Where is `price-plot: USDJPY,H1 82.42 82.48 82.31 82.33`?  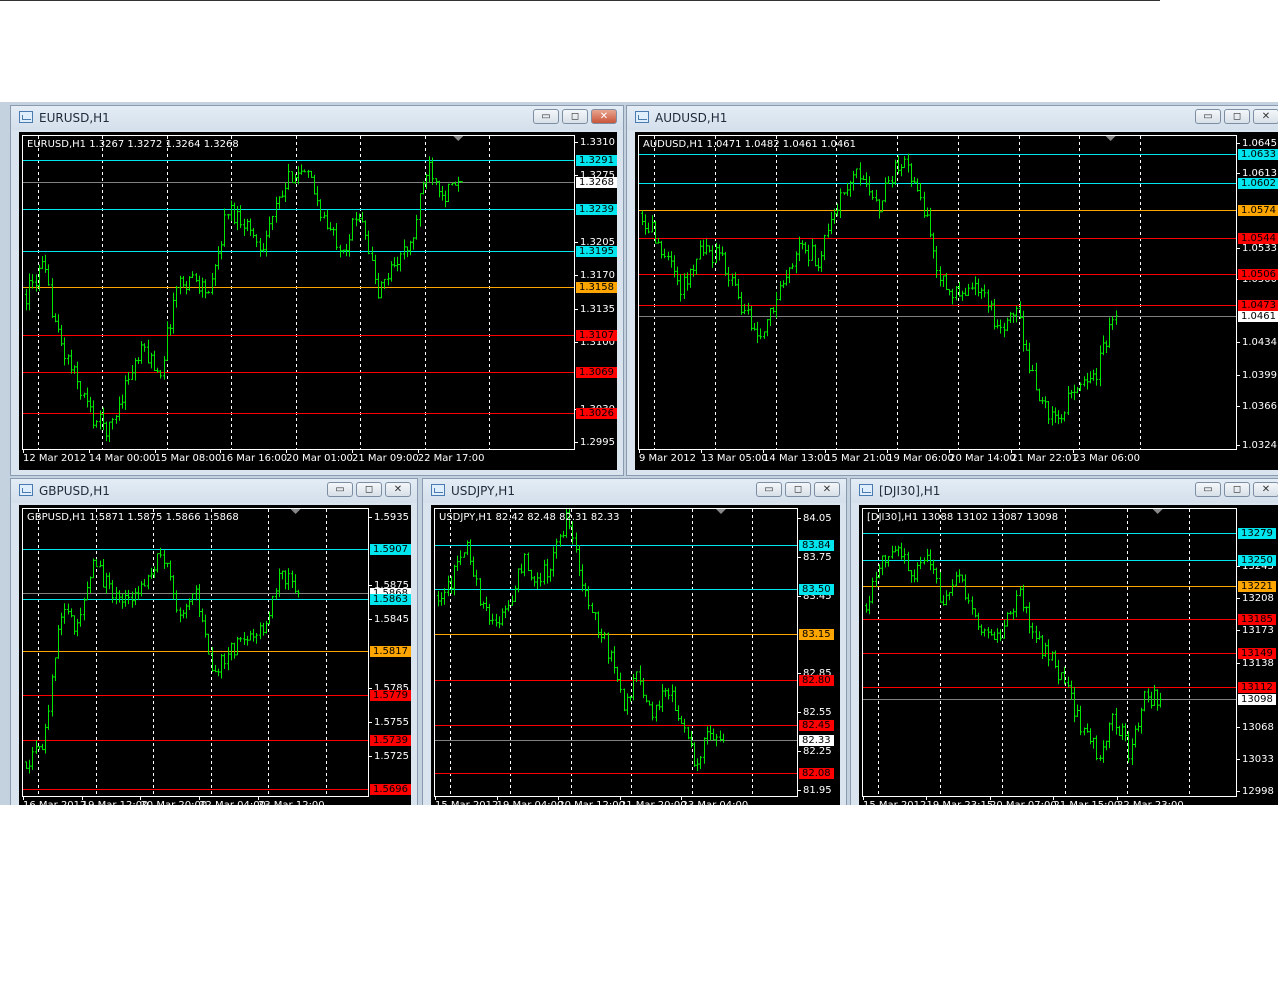
price-plot: USDJPY,H1 82.42 82.48 82.31 82.33 is located at coordinates (616, 652).